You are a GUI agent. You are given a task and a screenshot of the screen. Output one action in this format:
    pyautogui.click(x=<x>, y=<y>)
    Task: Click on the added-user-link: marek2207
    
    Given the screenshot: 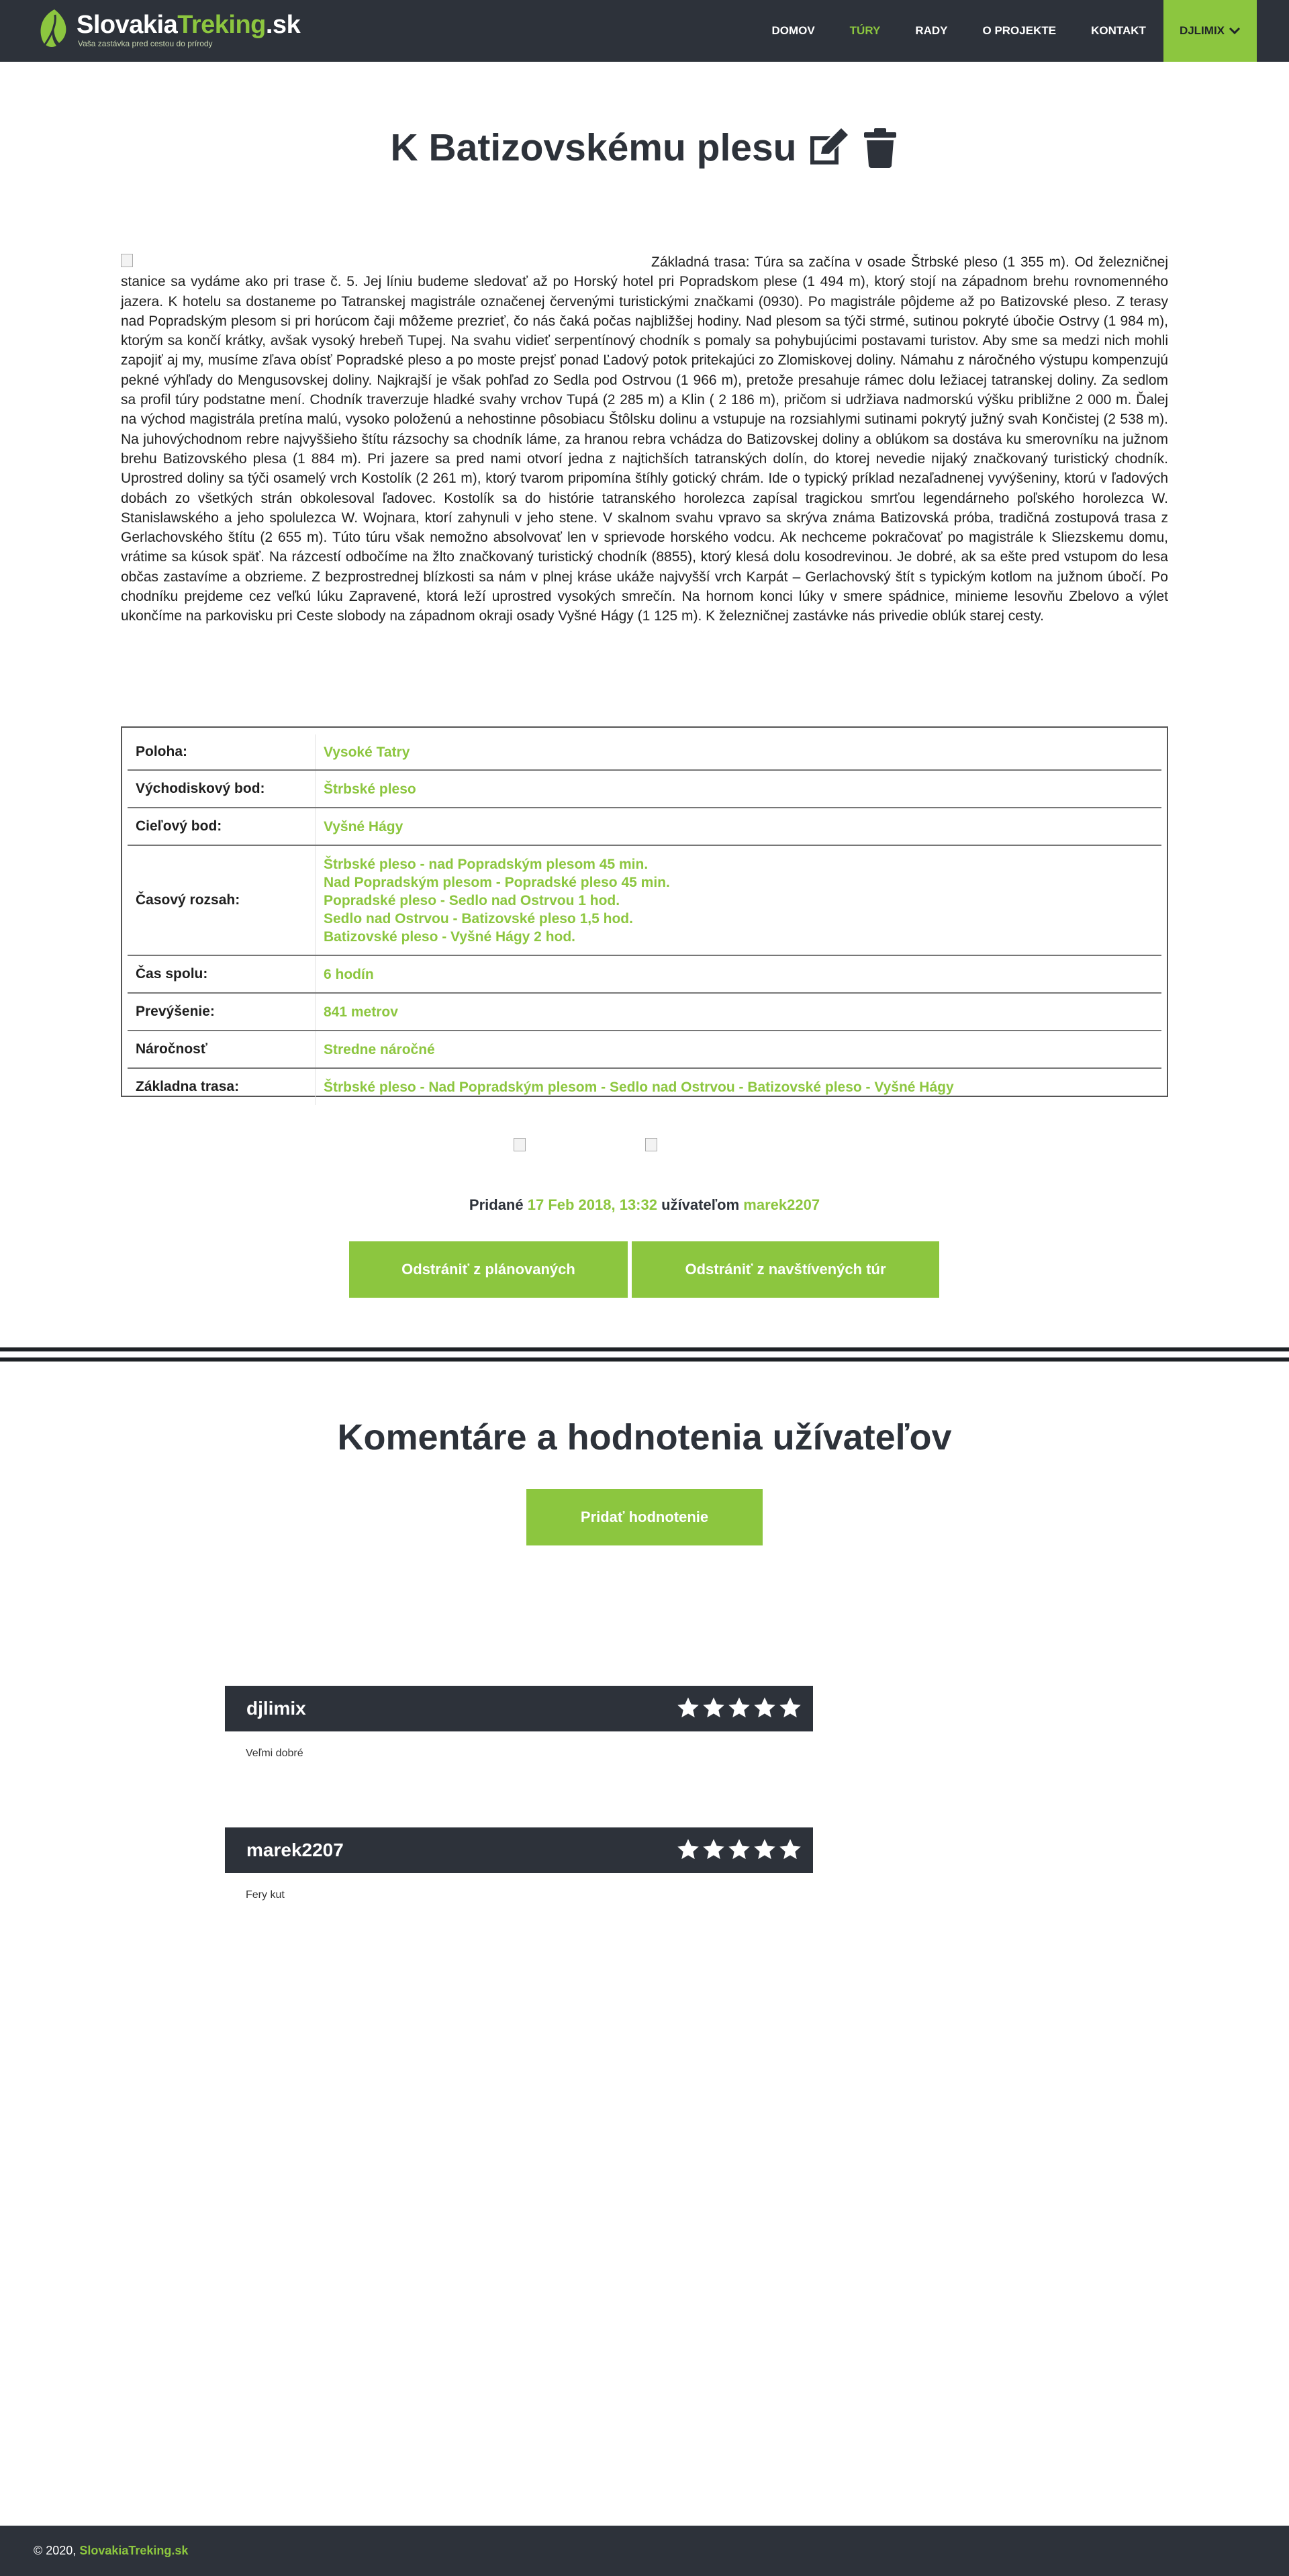 What is the action you would take?
    pyautogui.click(x=781, y=1204)
    